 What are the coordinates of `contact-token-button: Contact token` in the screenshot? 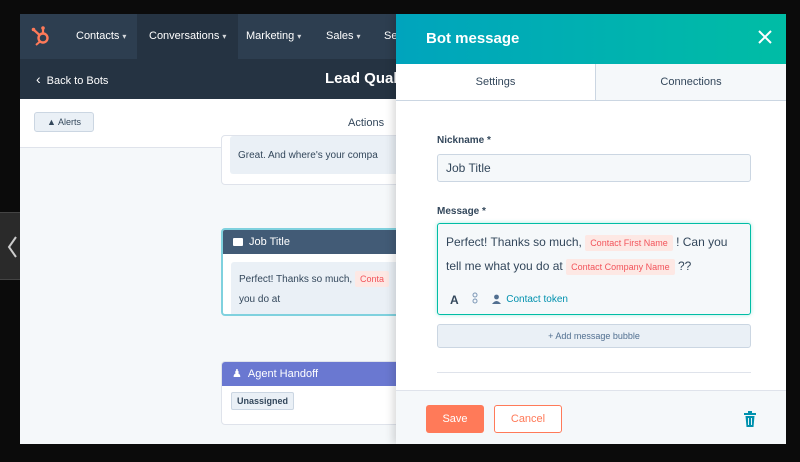 It's located at (530, 299).